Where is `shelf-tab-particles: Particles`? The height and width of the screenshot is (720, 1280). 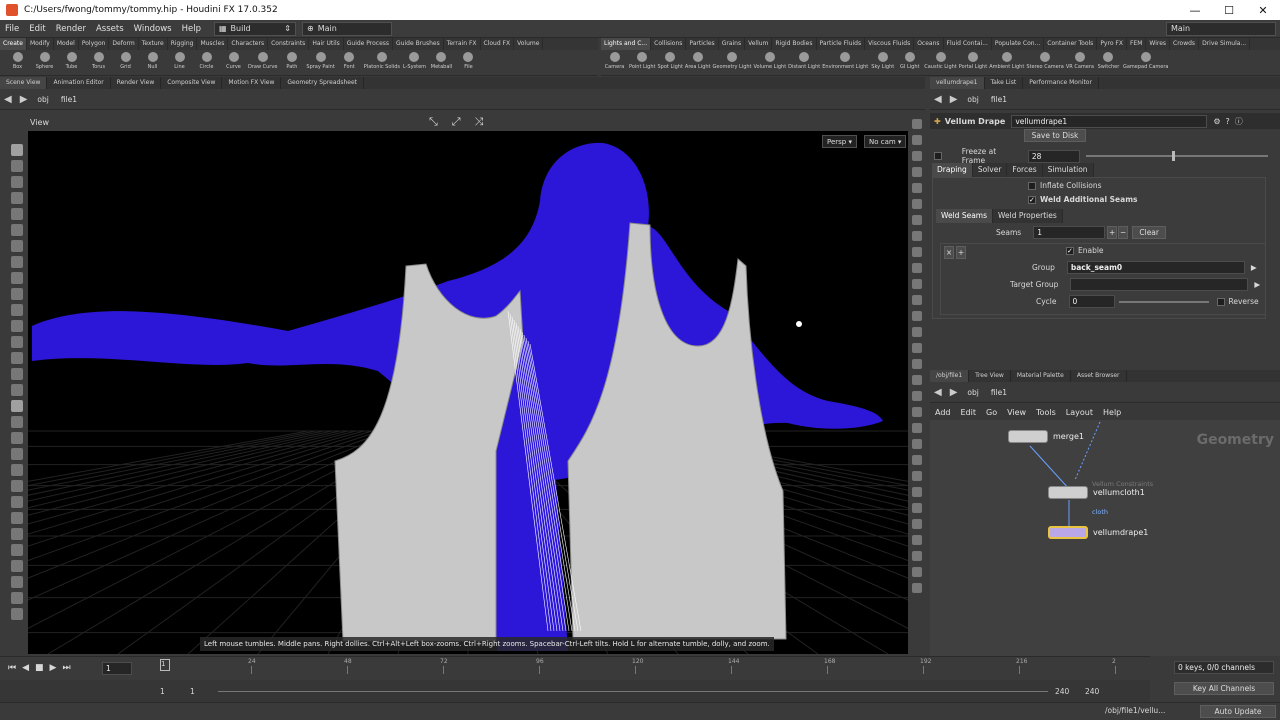 shelf-tab-particles: Particles is located at coordinates (702, 44).